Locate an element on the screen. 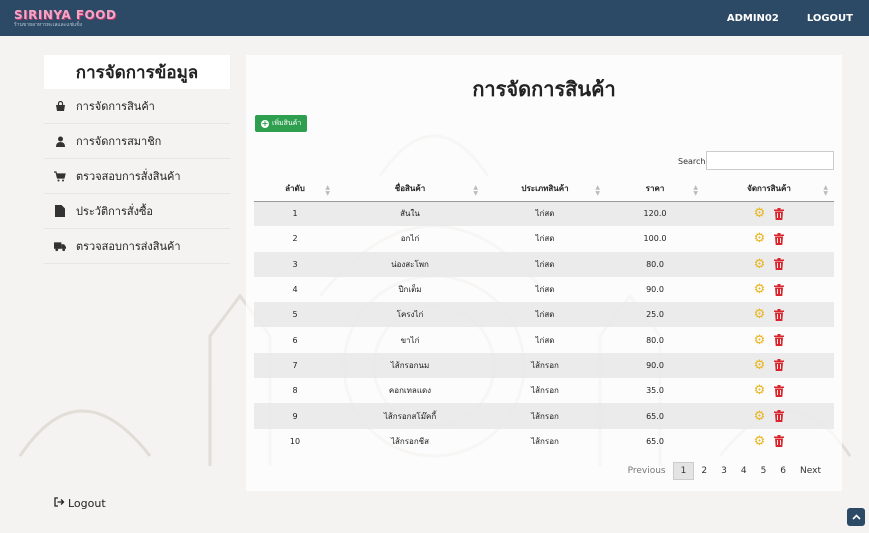 Image resolution: width=869 pixels, height=533 pixels. chevron-up-icon is located at coordinates (856, 517).